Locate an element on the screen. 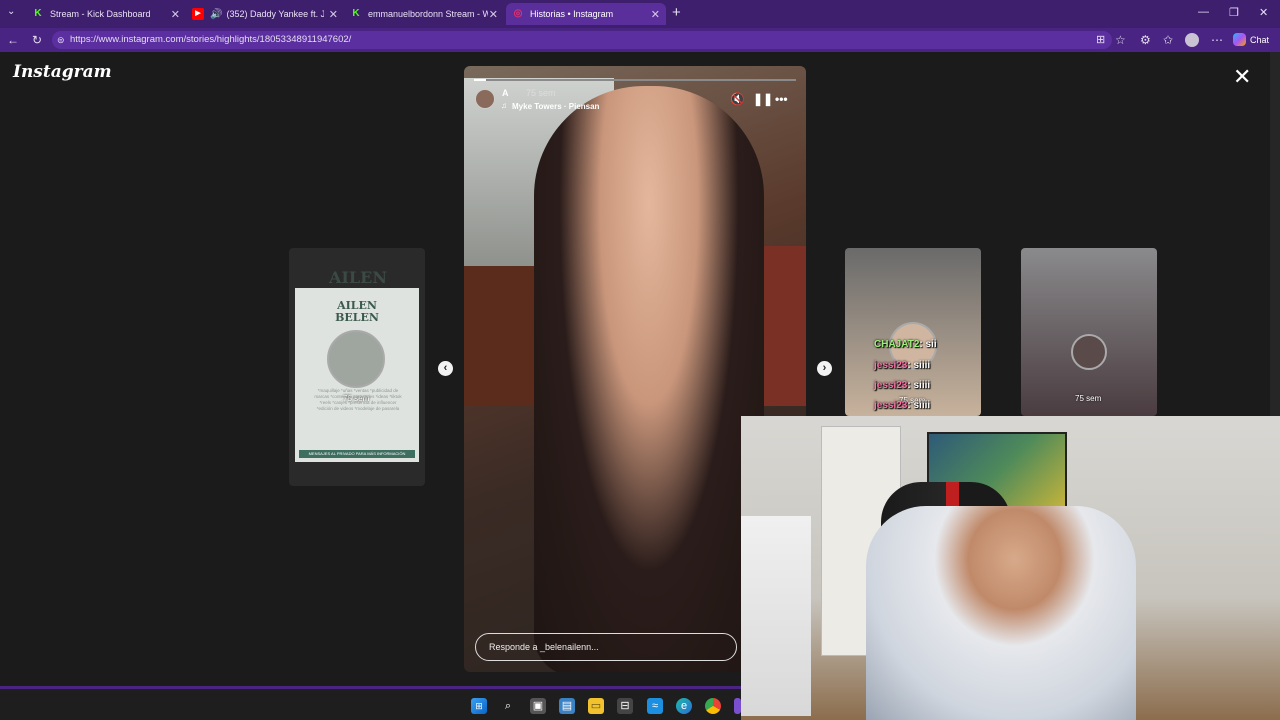  story-user-avatar is located at coordinates (485, 99).